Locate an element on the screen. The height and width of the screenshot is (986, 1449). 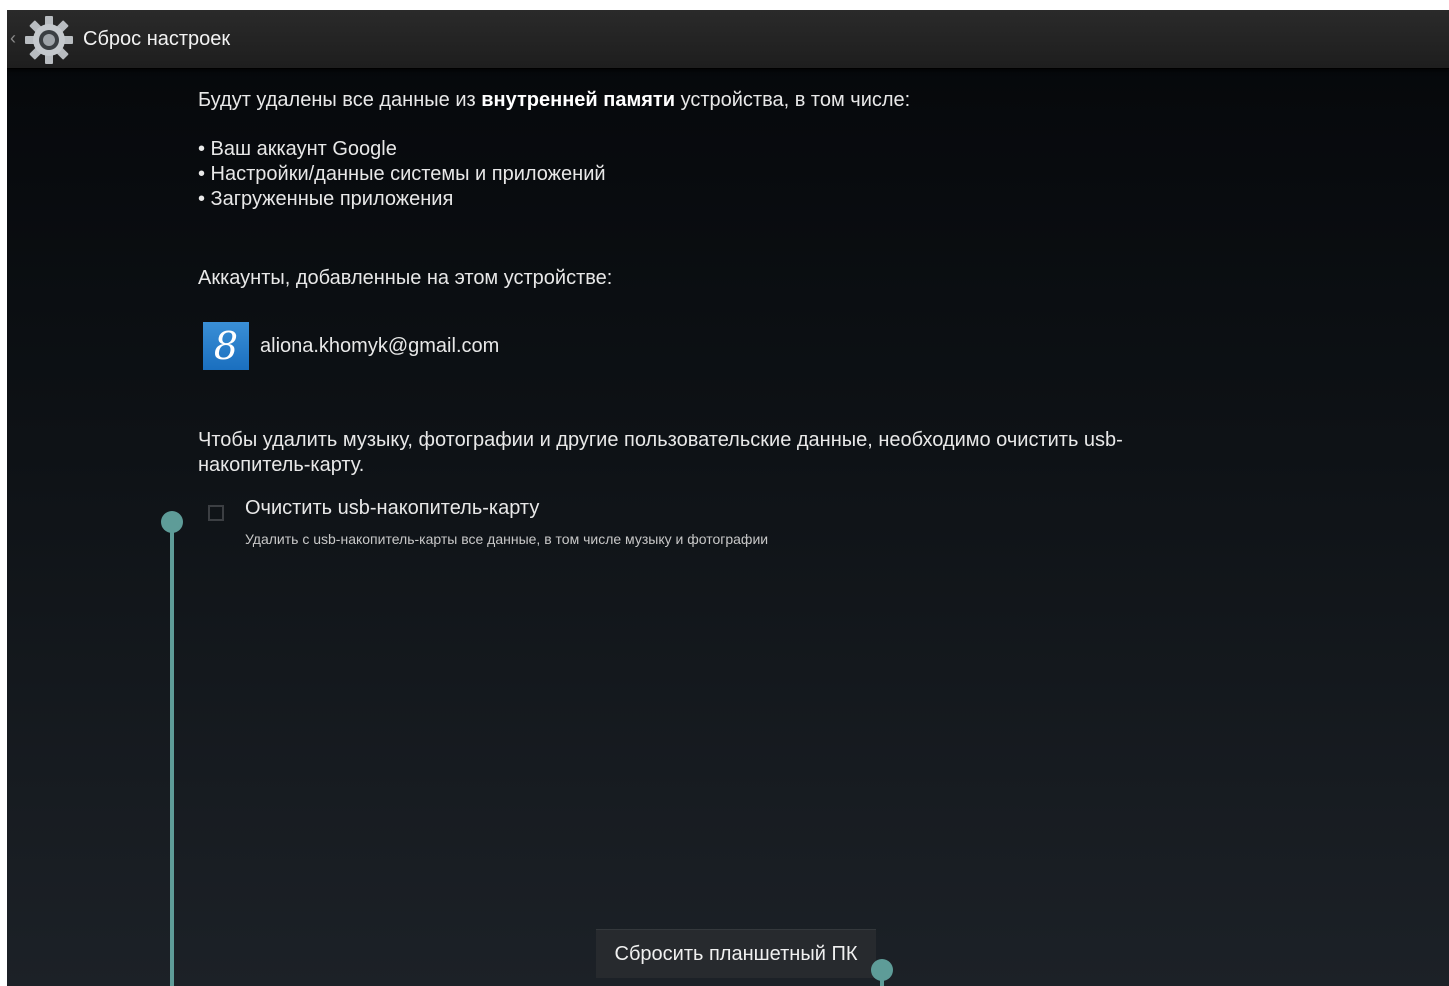
action-bar: ‹ Сброс настроек is located at coordinates (728, 39).